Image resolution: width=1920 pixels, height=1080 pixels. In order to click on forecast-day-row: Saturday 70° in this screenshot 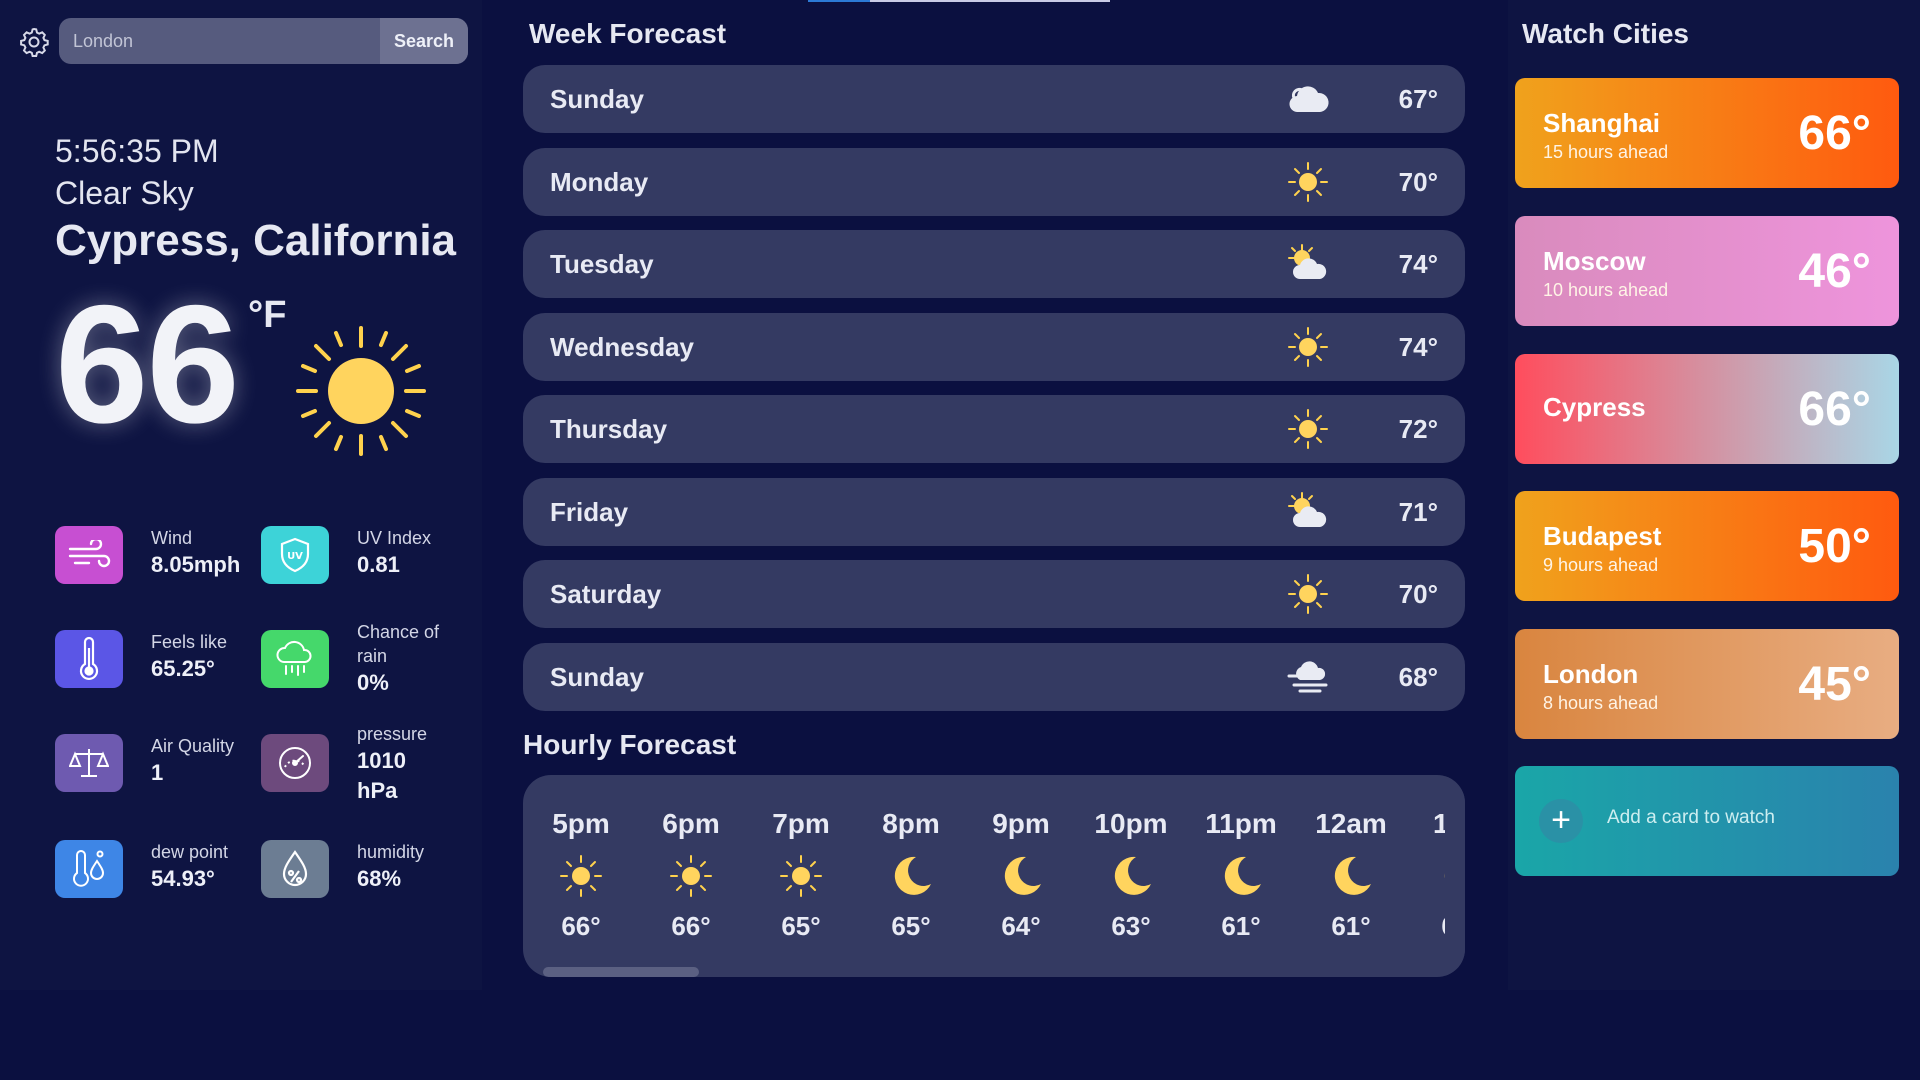, I will do `click(994, 594)`.